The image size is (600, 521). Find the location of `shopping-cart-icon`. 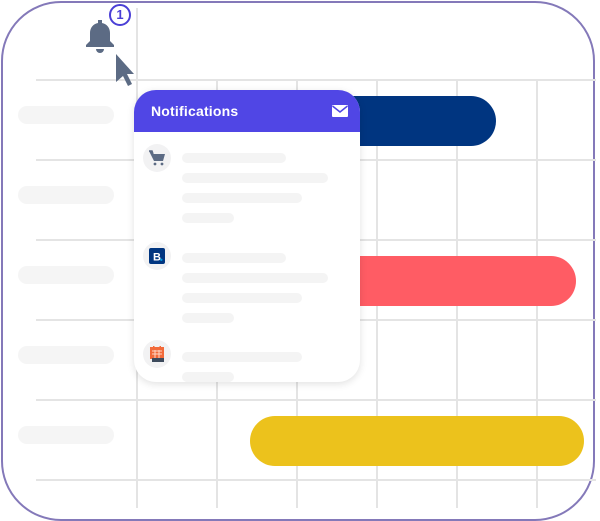

shopping-cart-icon is located at coordinates (157, 158).